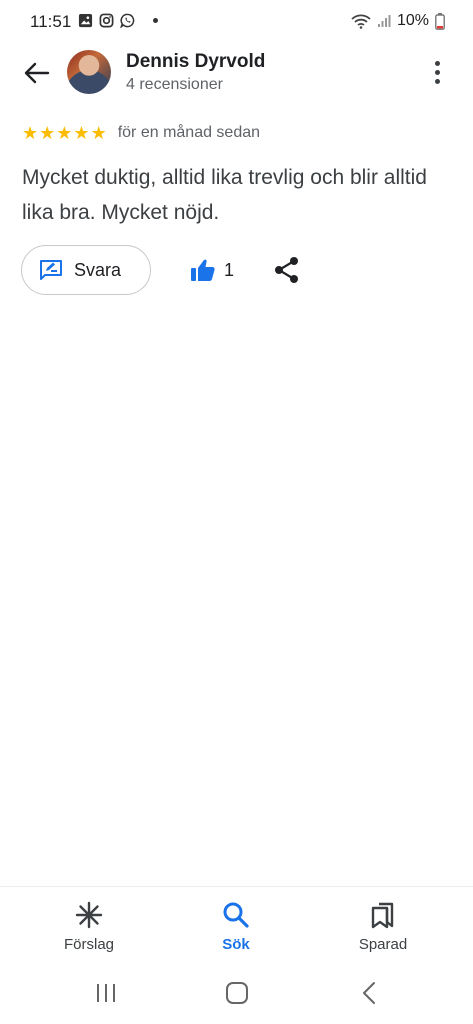 The height and width of the screenshot is (1024, 473). What do you see at coordinates (236, 22) in the screenshot?
I see `status-bar: 11:51 10%` at bounding box center [236, 22].